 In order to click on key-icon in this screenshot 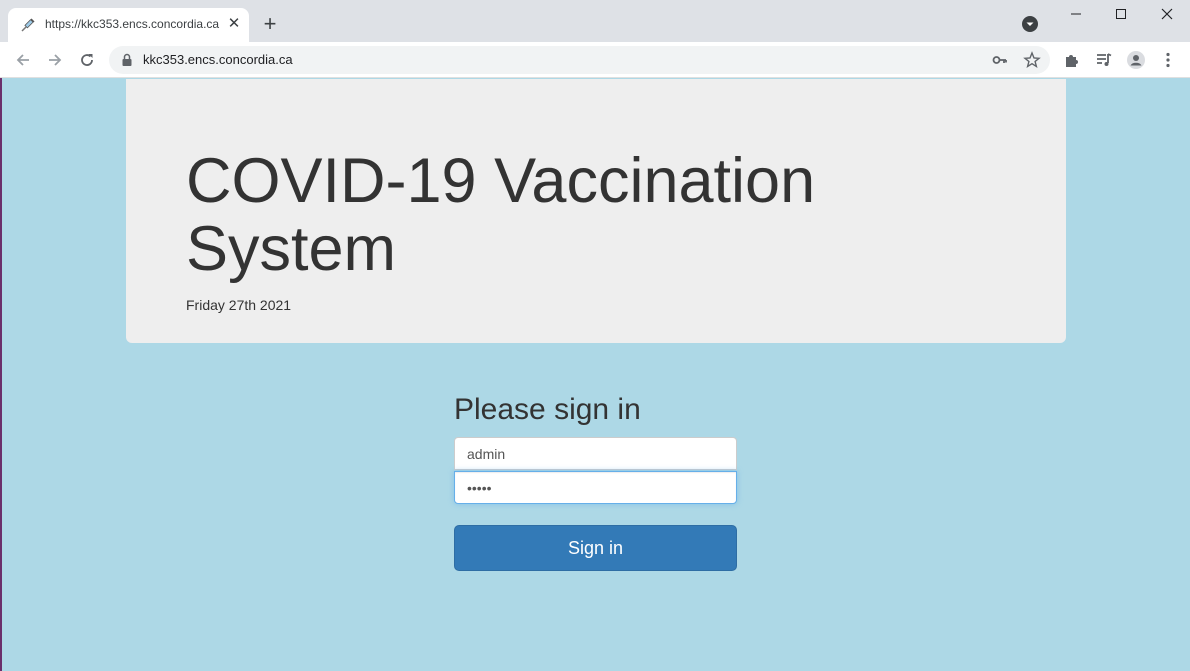, I will do `click(1000, 60)`.